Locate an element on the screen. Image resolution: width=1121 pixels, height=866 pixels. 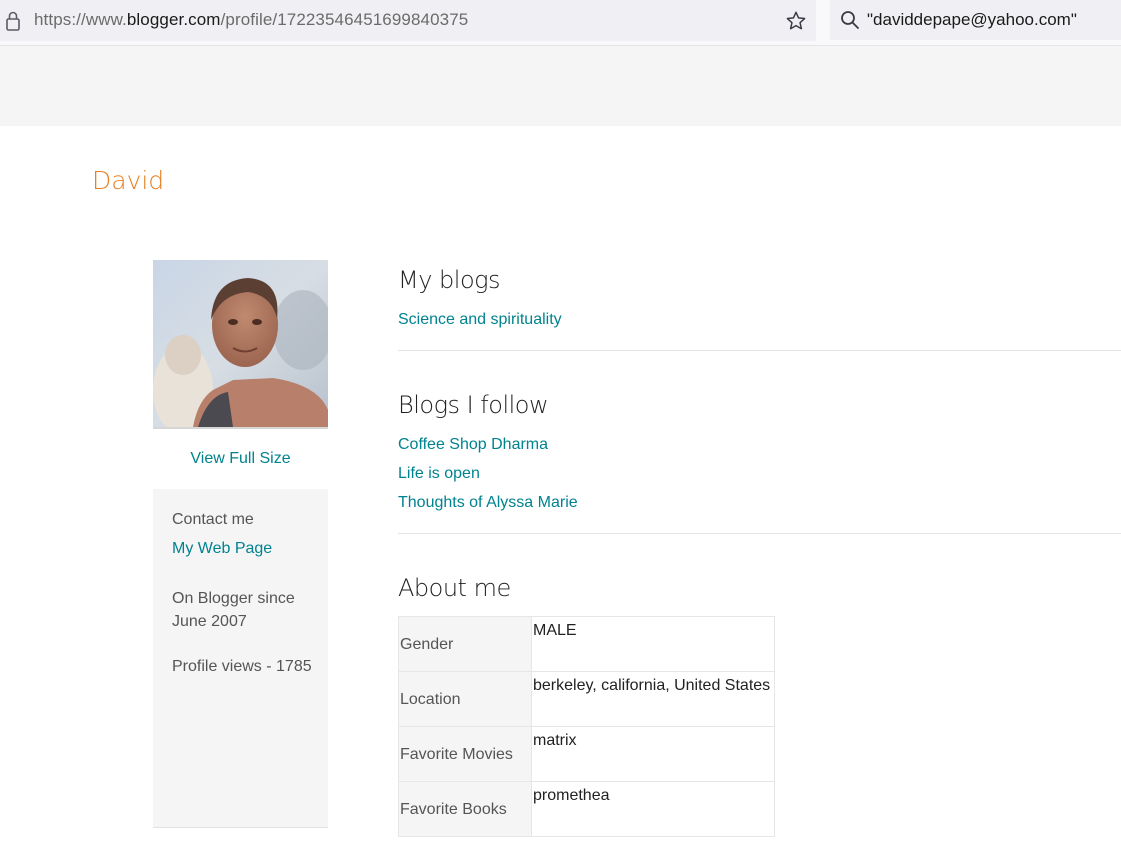
contact-label: Contact me is located at coordinates (213, 519).